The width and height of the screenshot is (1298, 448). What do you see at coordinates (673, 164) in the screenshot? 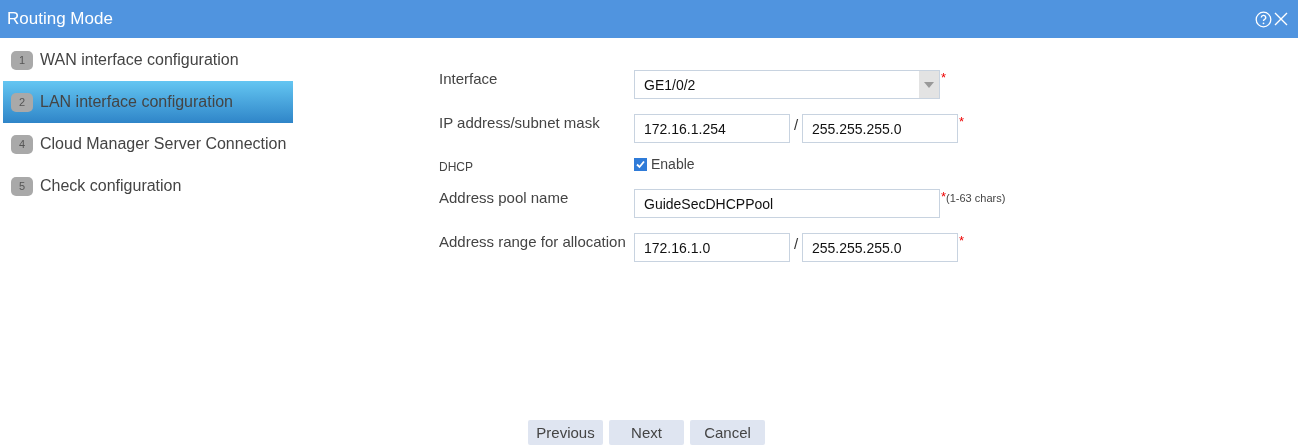
I see `checkbox-label: Enable` at bounding box center [673, 164].